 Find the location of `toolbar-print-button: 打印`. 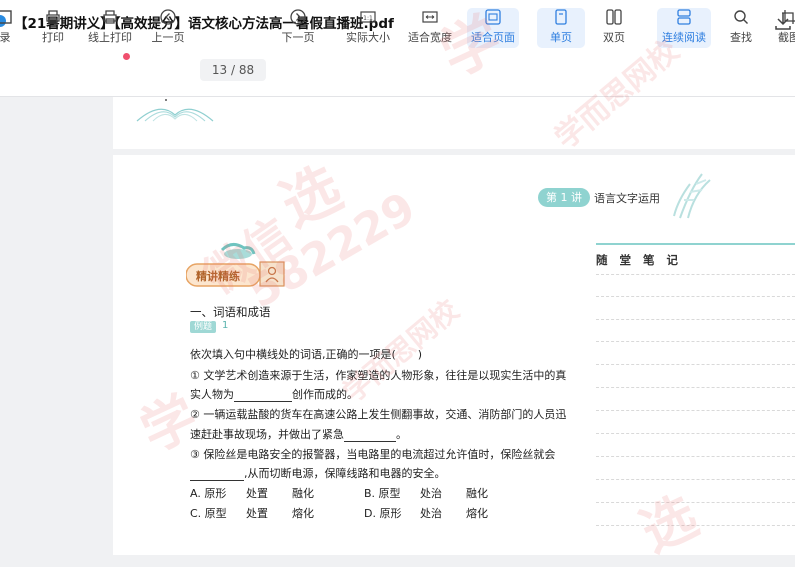

toolbar-print-button: 打印 is located at coordinates (53, 28).